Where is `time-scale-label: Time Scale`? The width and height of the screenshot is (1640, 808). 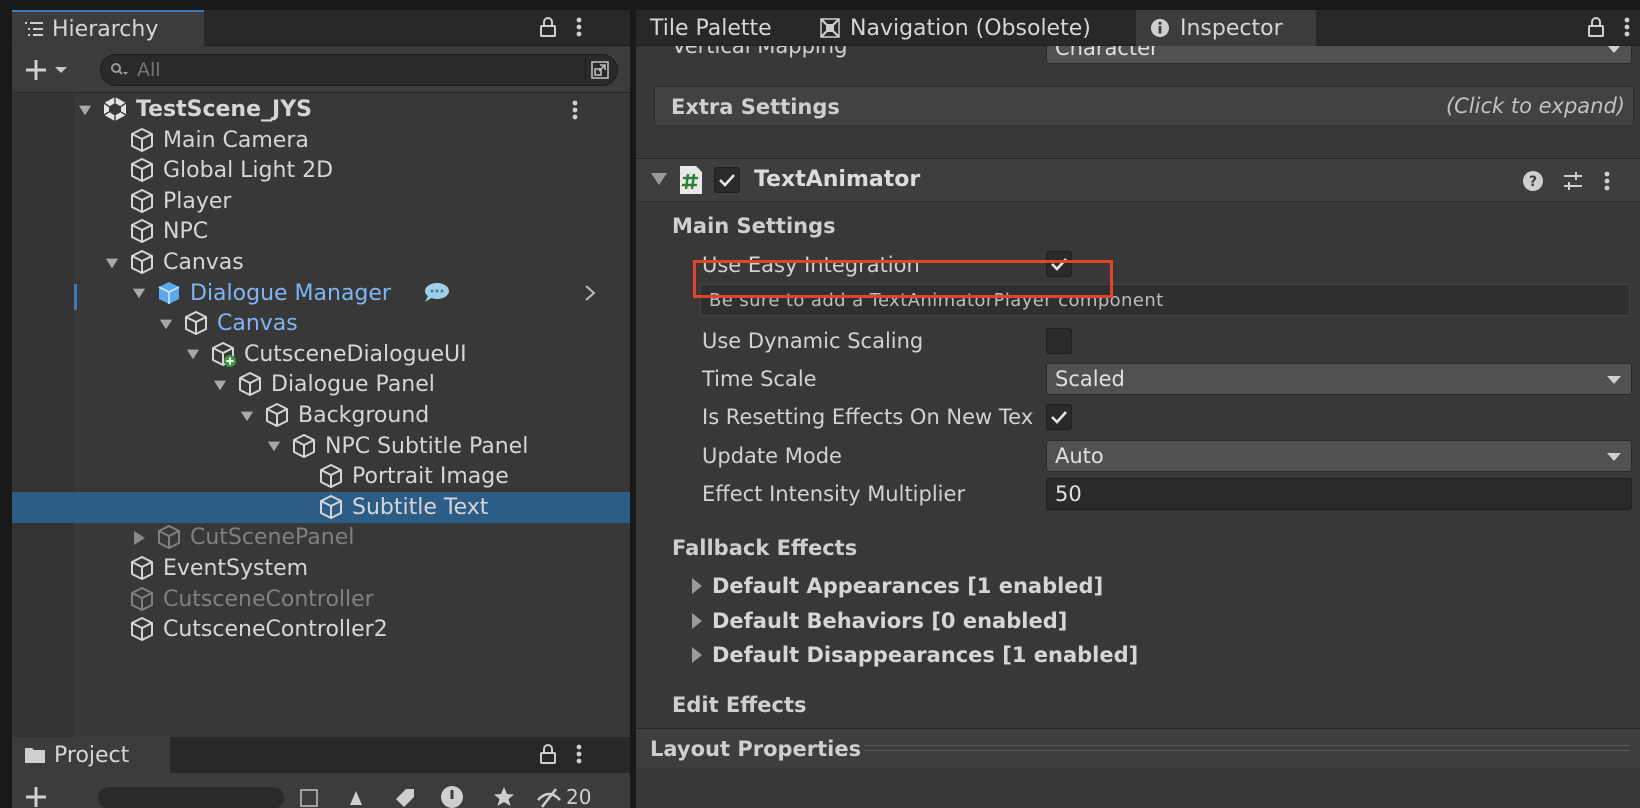 time-scale-label: Time Scale is located at coordinates (759, 379).